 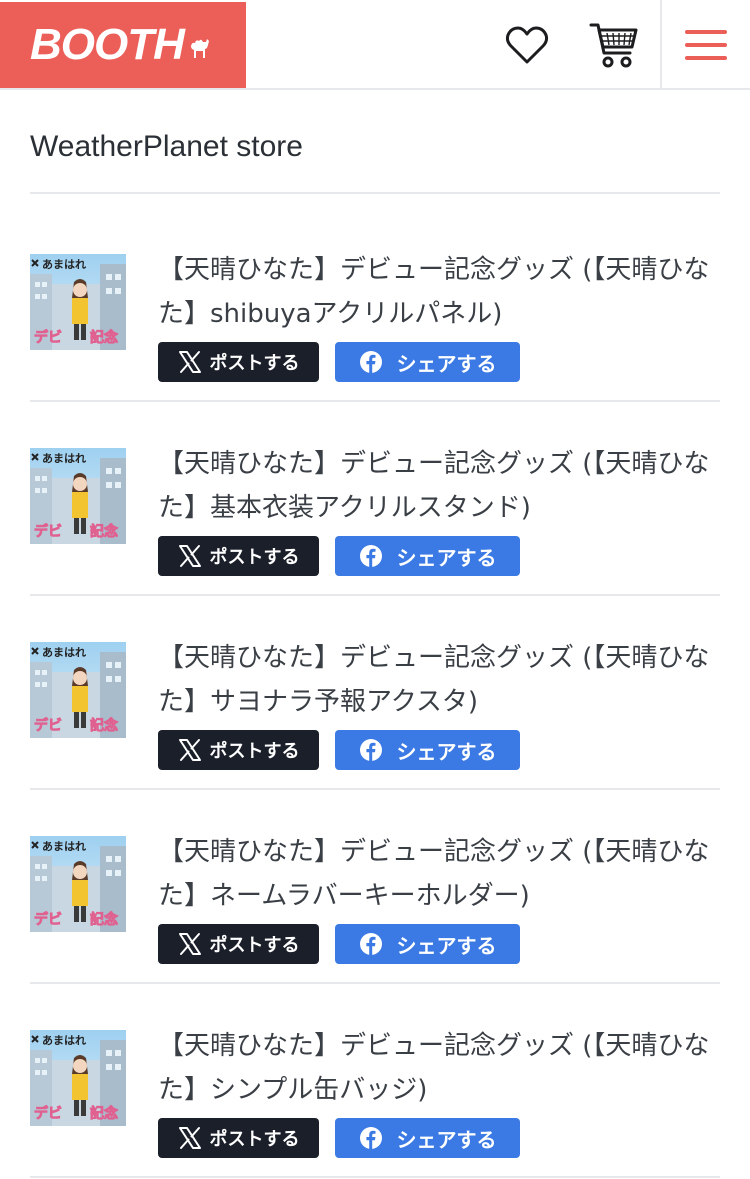 What do you see at coordinates (199, 48) in the screenshot?
I see `camel-icon` at bounding box center [199, 48].